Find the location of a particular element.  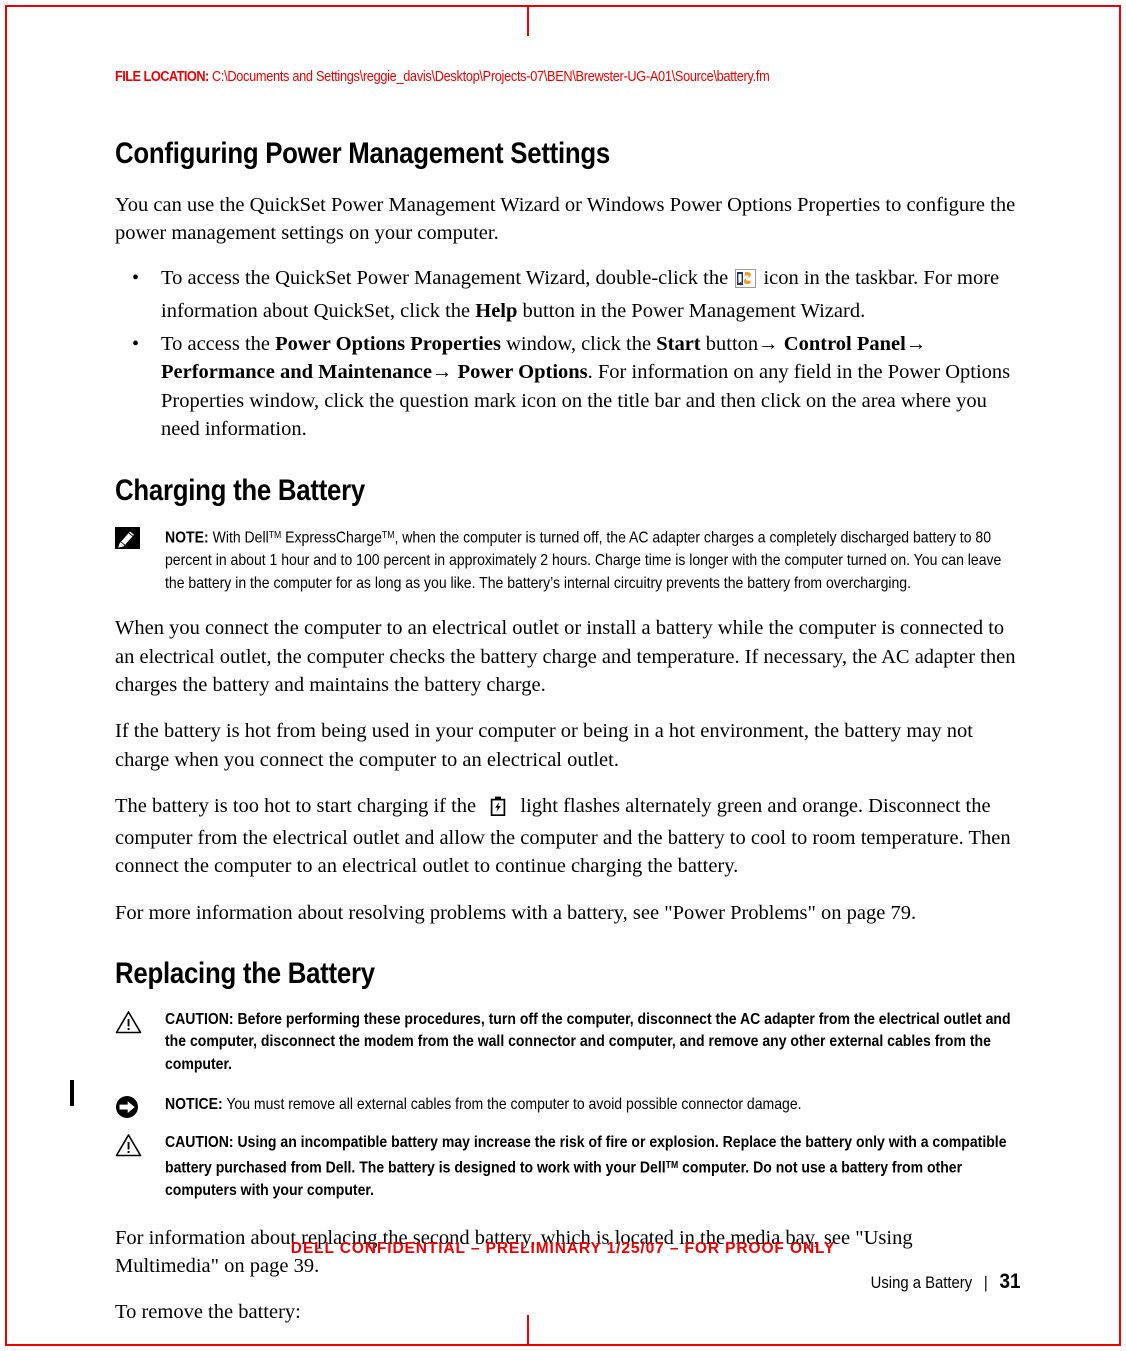

bullet2-arrow1: → is located at coordinates (768, 343).